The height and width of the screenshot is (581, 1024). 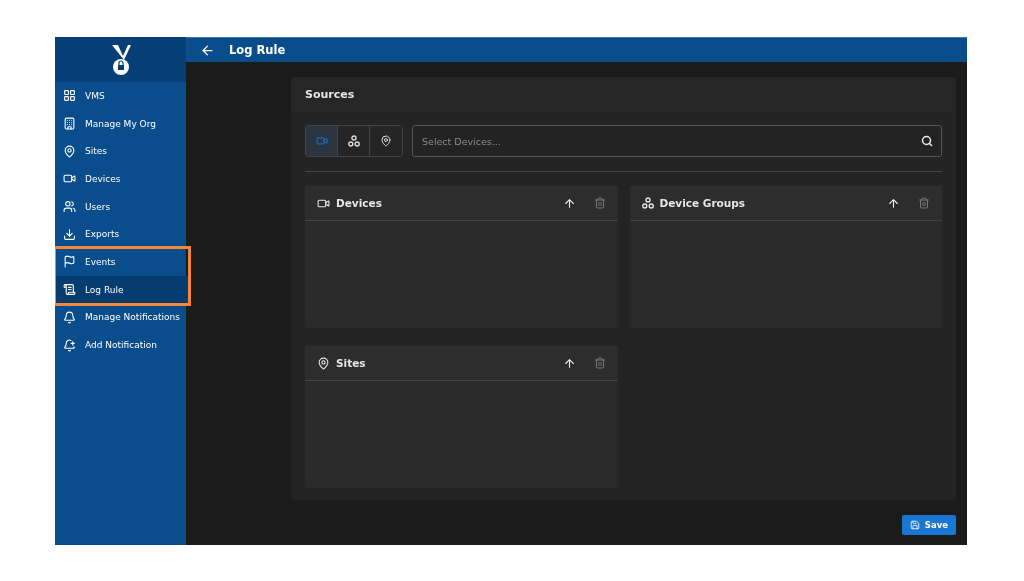 I want to click on save-button: Save, so click(x=928, y=525).